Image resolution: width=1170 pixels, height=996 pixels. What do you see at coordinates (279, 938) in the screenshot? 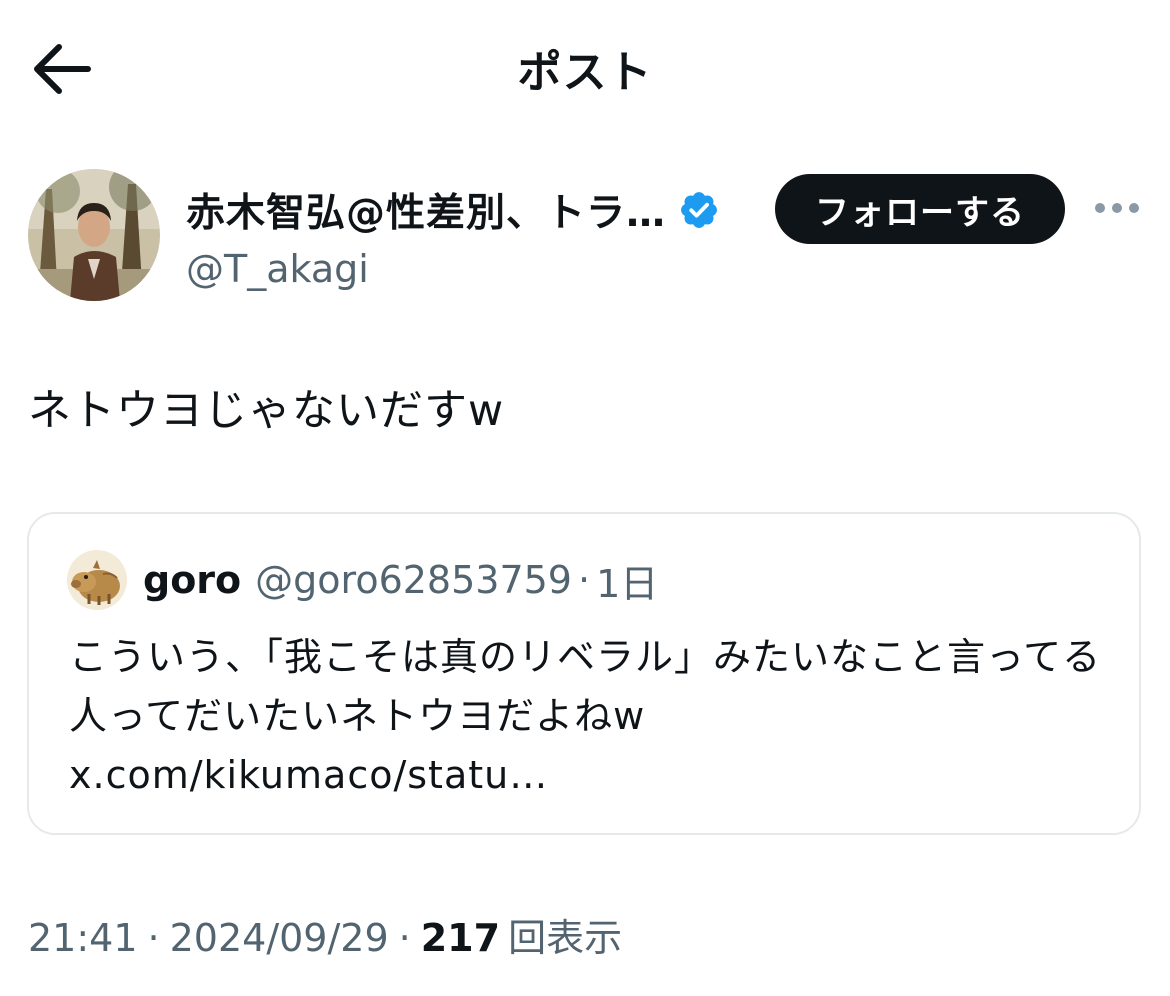
I see `post-date: 2024/09/29` at bounding box center [279, 938].